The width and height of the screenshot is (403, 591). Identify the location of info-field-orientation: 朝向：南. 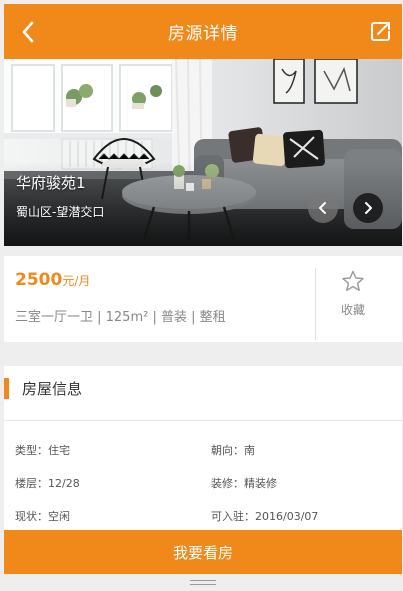
(233, 450).